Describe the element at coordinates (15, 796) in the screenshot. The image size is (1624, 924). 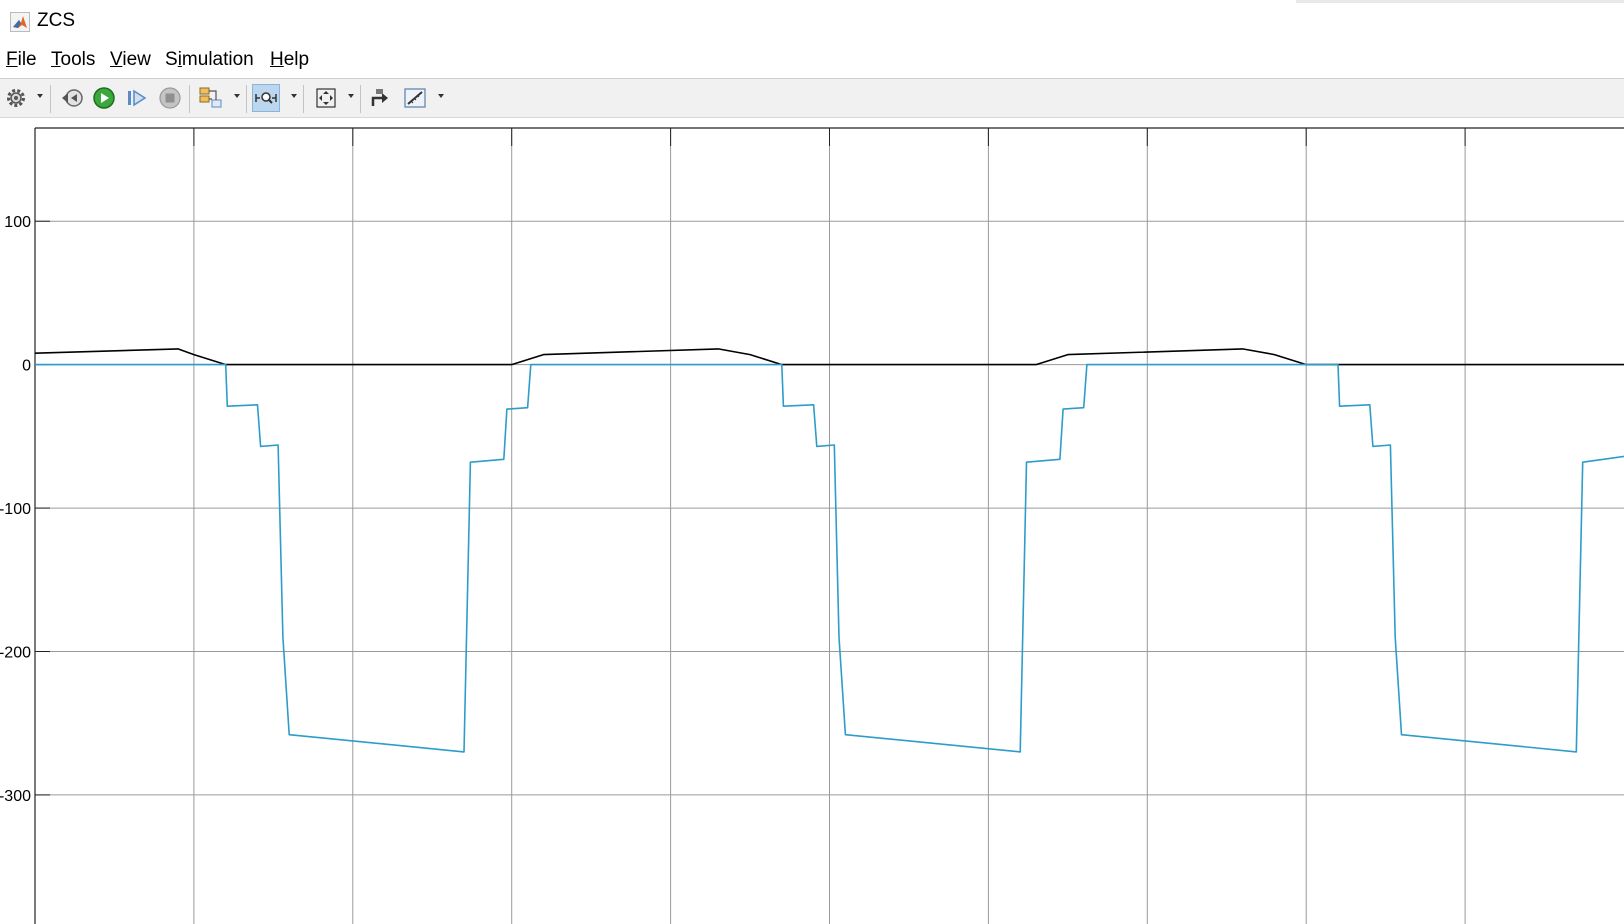
I see `y-tick-label: -300` at that location.